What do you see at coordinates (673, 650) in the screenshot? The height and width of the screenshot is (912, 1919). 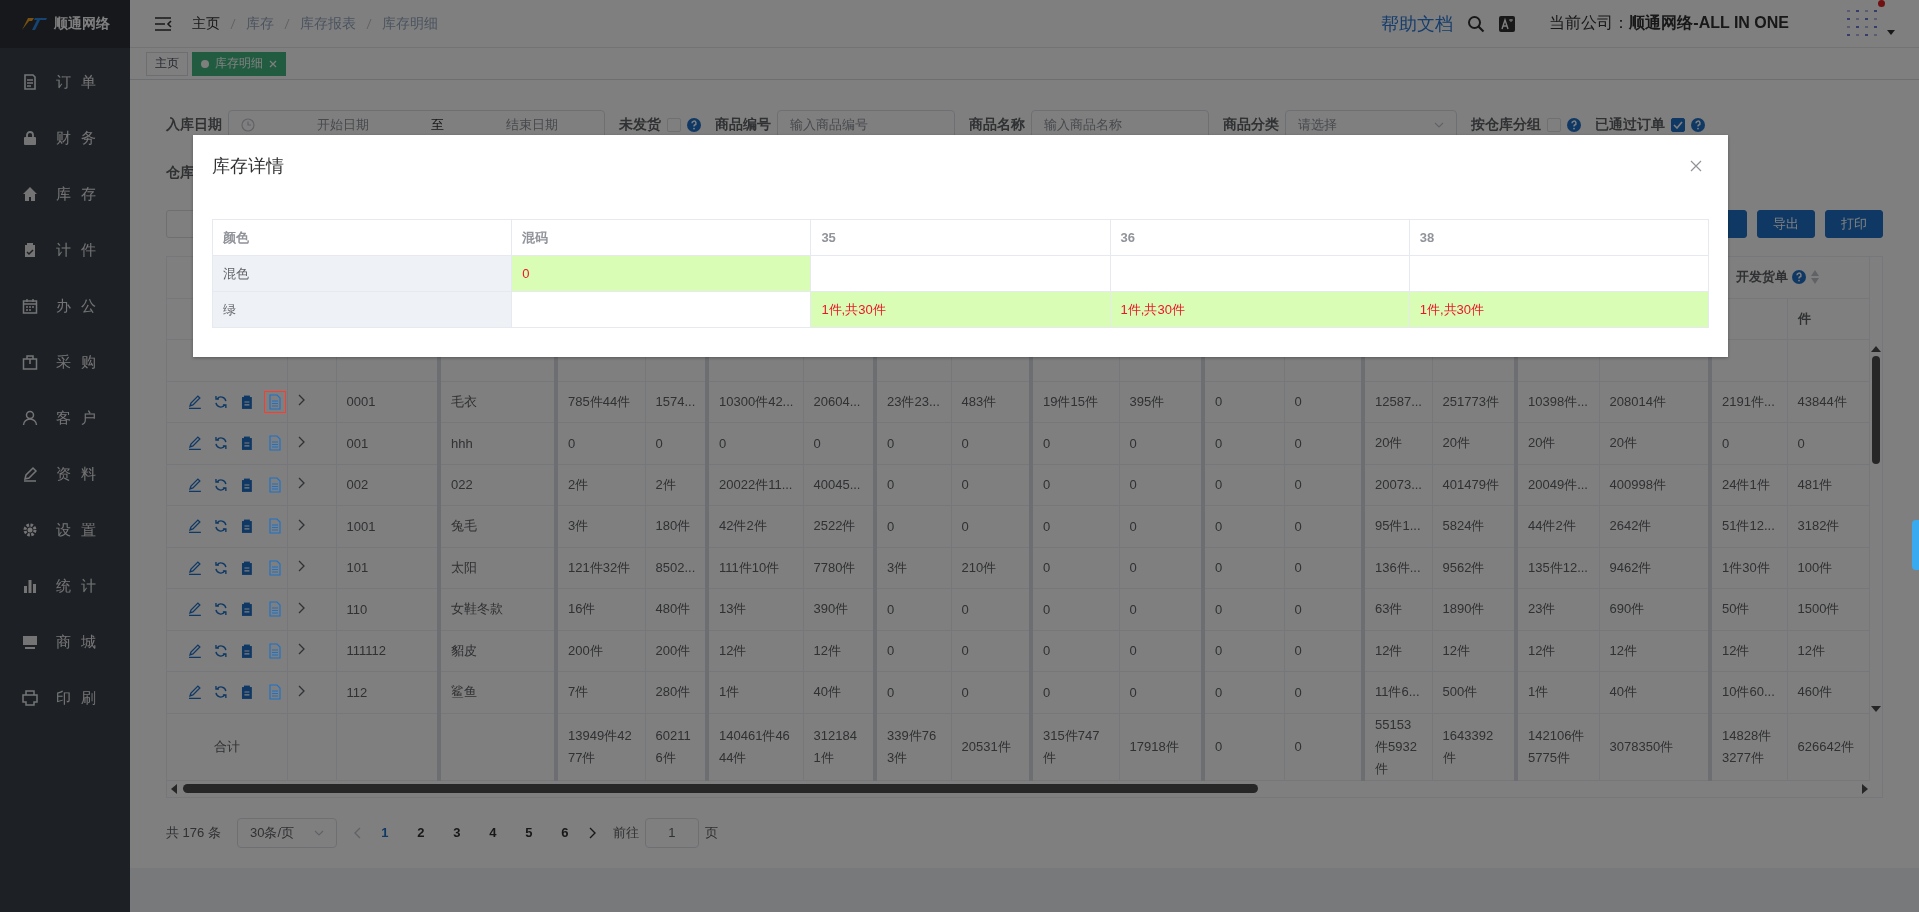 I see `table-cell: 200件` at bounding box center [673, 650].